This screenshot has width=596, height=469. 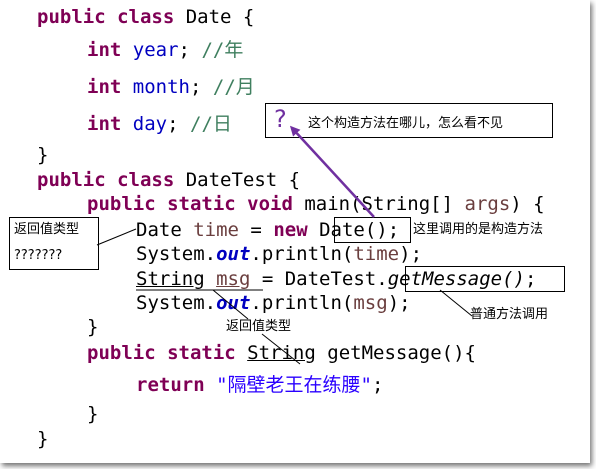 What do you see at coordinates (332, 171) in the screenshot?
I see `question-arrow` at bounding box center [332, 171].